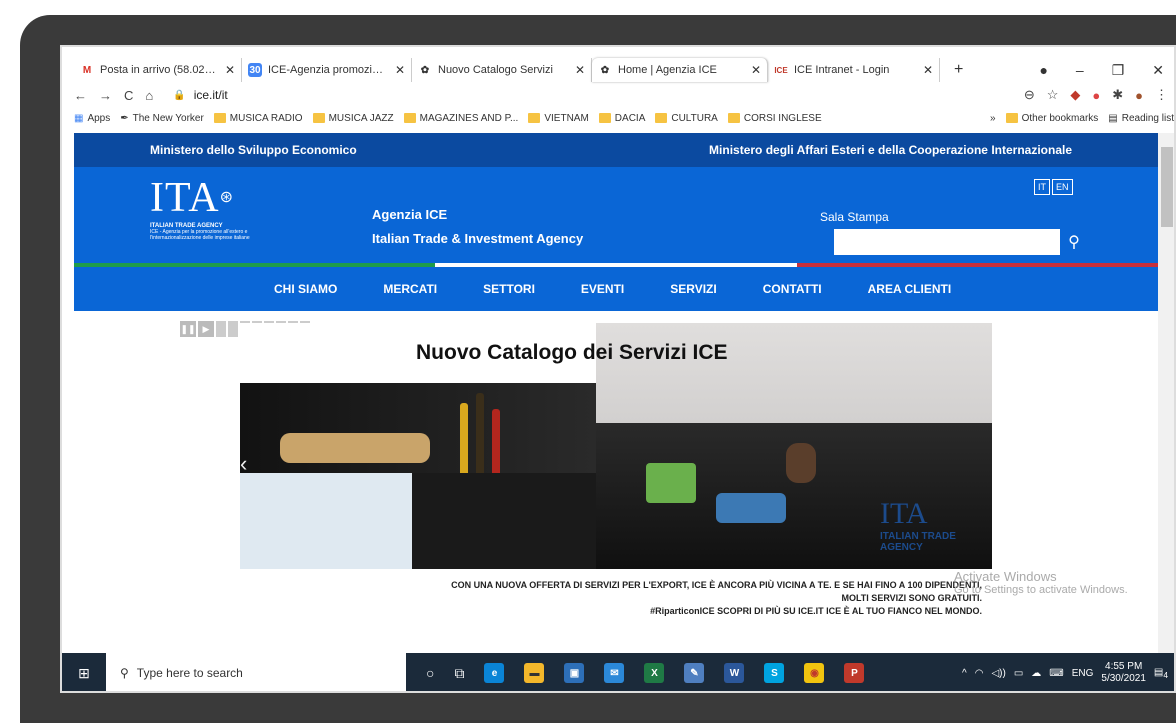 The width and height of the screenshot is (1176, 723). Describe the element at coordinates (558, 118) in the screenshot. I see `bookmark-folder: VIETNAM` at that location.